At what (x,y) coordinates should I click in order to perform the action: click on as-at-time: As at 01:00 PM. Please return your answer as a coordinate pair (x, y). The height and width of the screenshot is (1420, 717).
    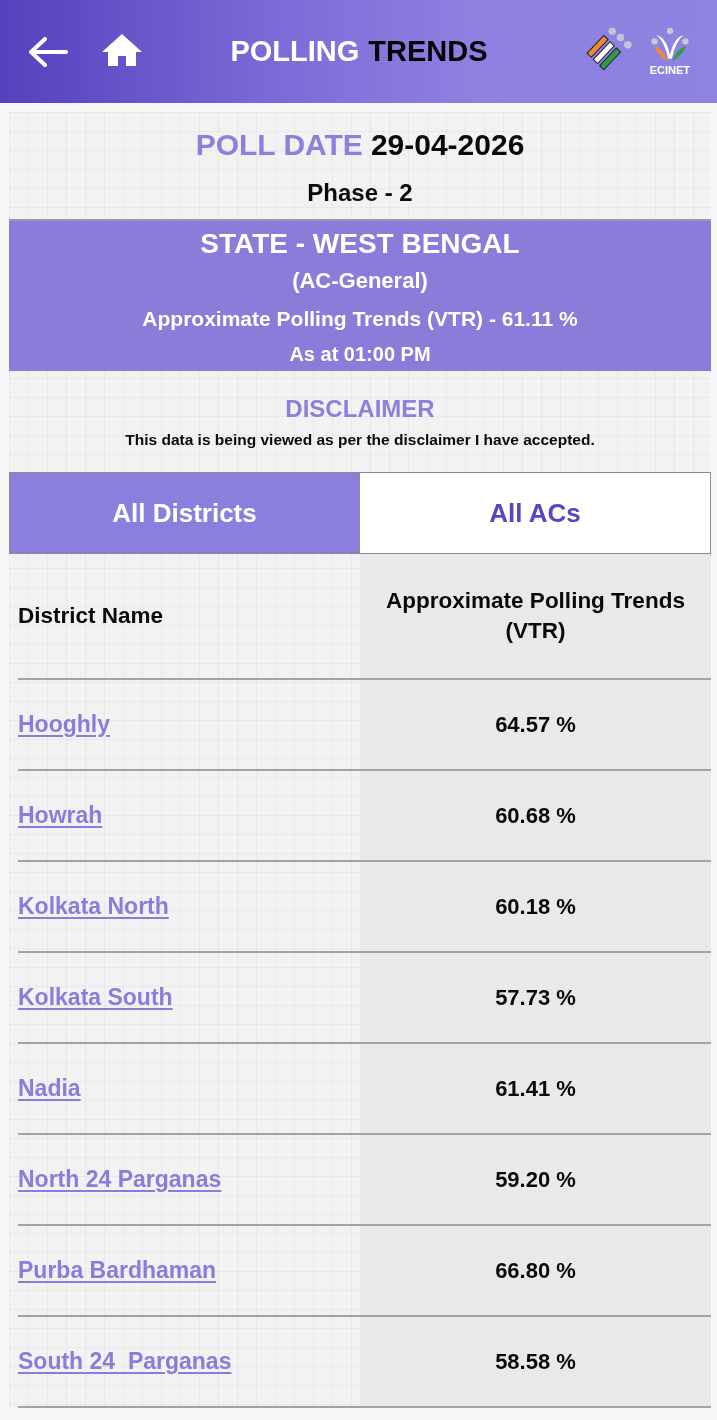
    Looking at the image, I should click on (360, 354).